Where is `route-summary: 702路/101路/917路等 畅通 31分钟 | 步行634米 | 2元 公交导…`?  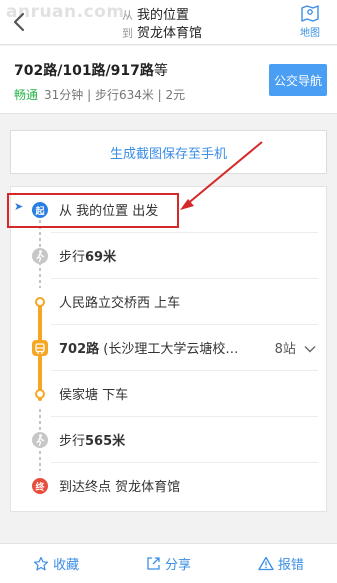 route-summary: 702路/101路/917路等 畅通 31分钟 | 步行634米 | 2元 公交导… is located at coordinates (168, 80).